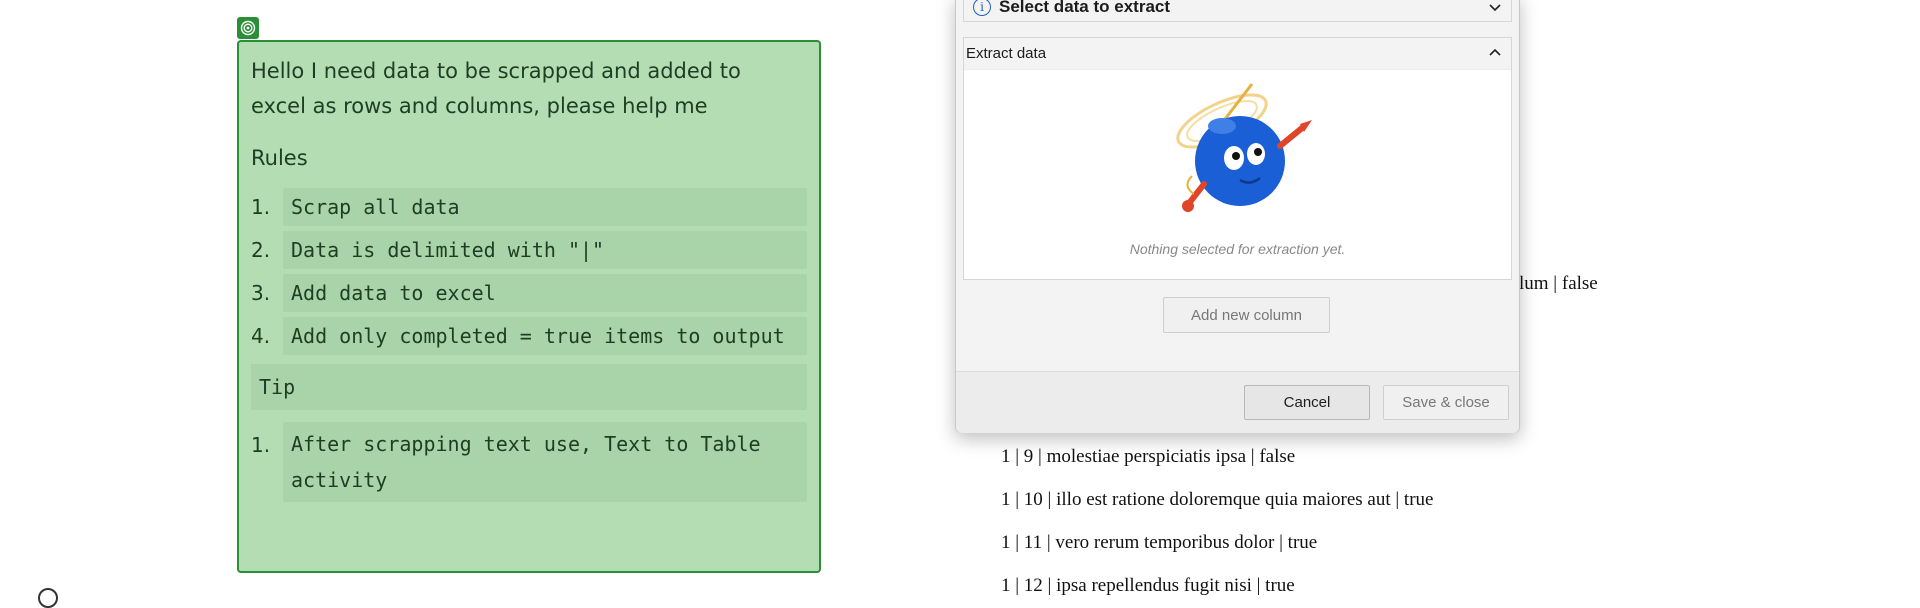  What do you see at coordinates (261, 207) in the screenshot?
I see `rule-number: 1.` at bounding box center [261, 207].